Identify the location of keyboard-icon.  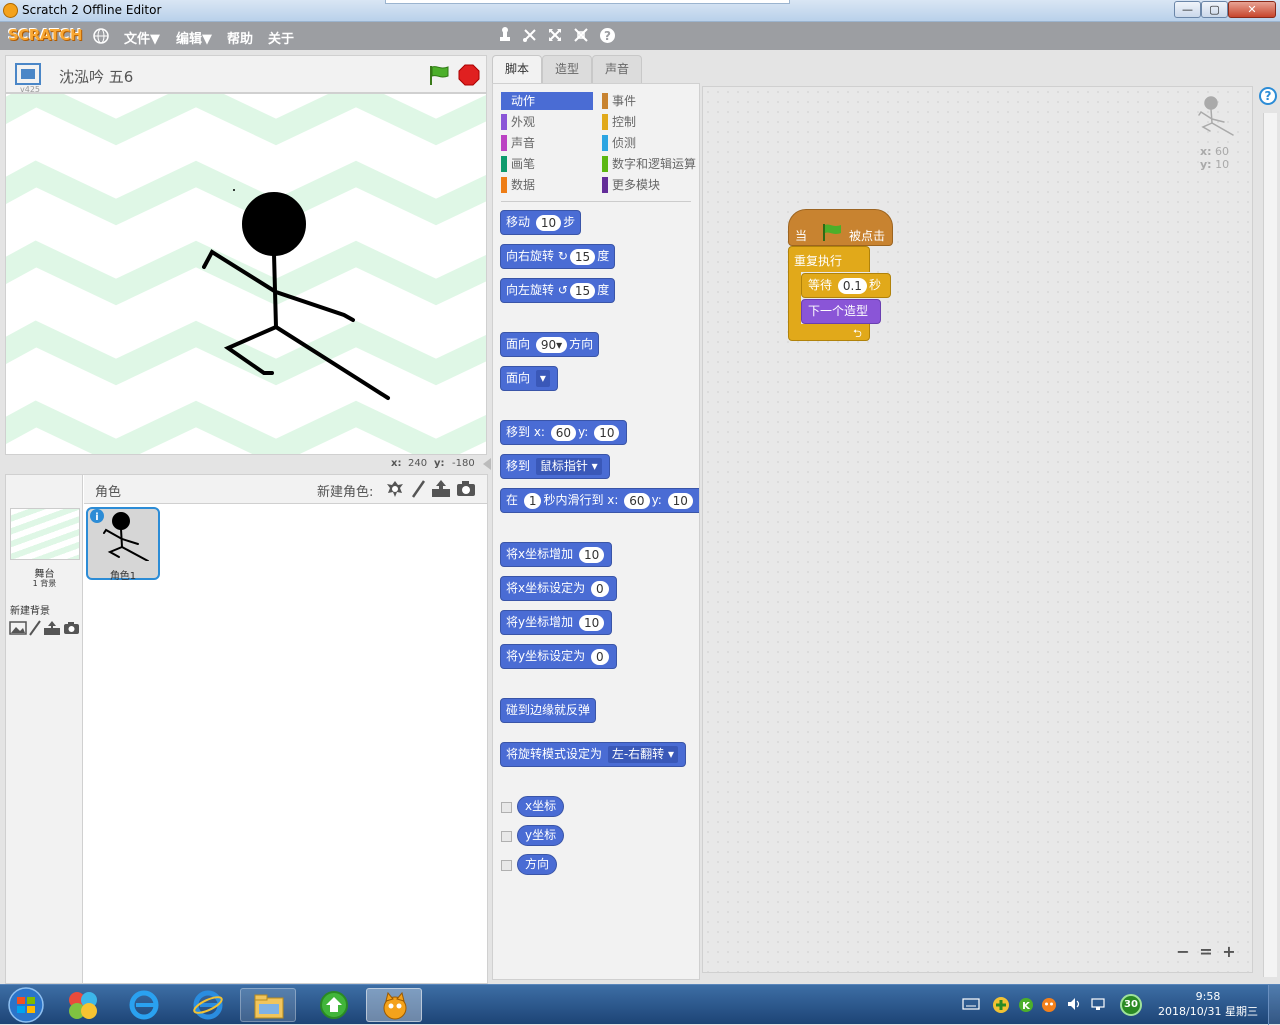
(971, 1004).